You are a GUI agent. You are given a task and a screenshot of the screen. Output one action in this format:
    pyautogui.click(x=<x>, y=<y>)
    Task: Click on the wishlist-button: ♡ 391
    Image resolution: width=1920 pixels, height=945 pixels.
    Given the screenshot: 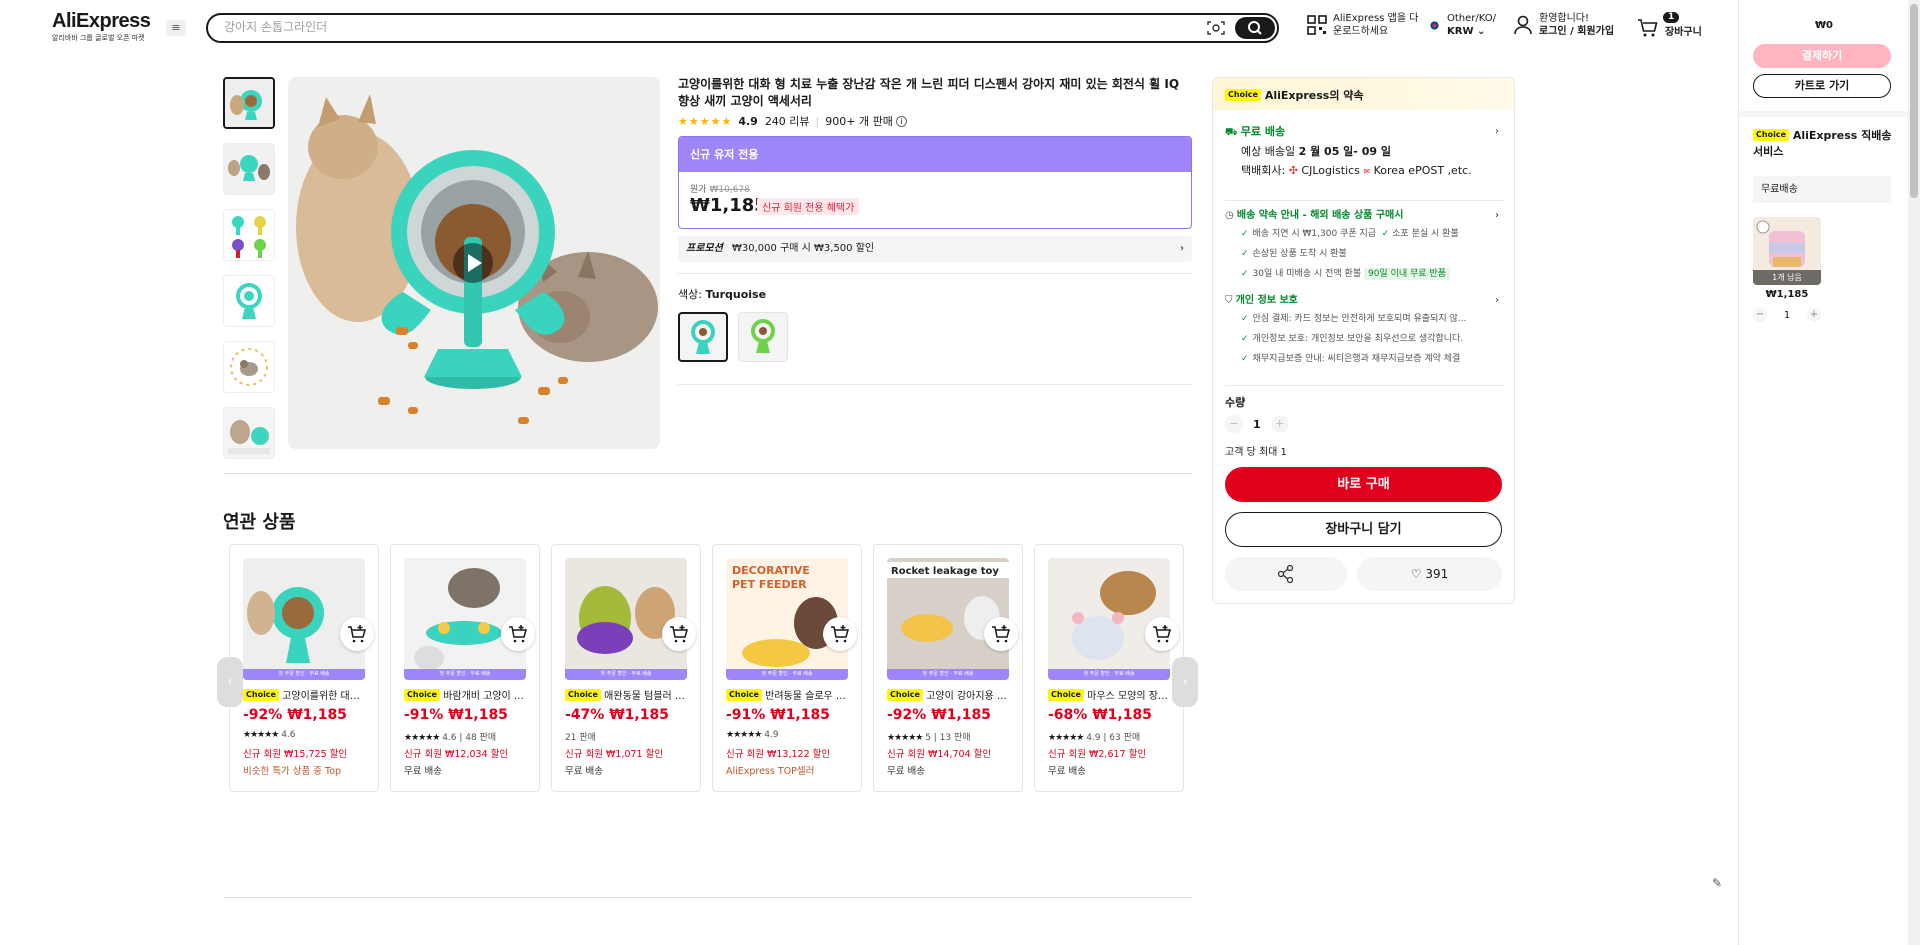 What is the action you would take?
    pyautogui.click(x=1429, y=574)
    